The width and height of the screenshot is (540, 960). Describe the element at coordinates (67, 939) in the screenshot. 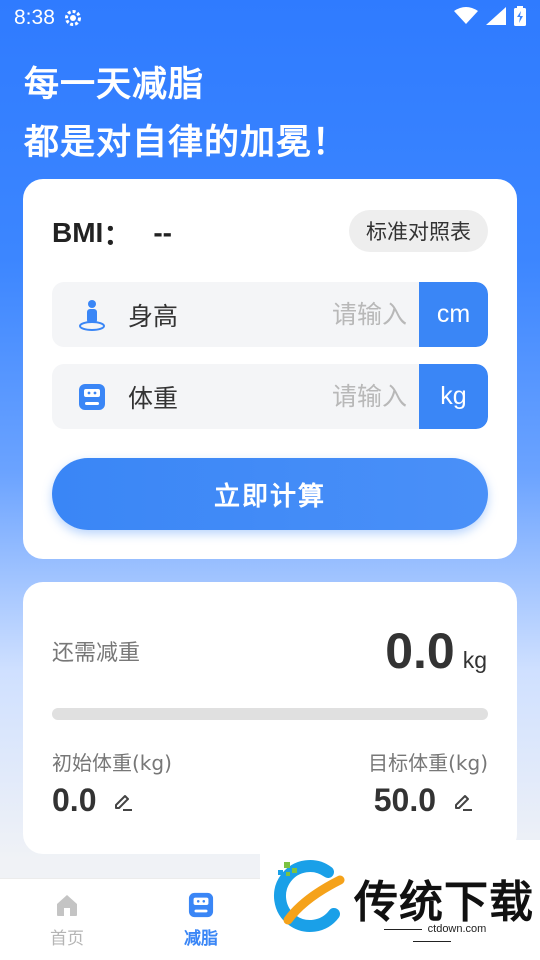

I see `tab-home-label: 首页` at that location.